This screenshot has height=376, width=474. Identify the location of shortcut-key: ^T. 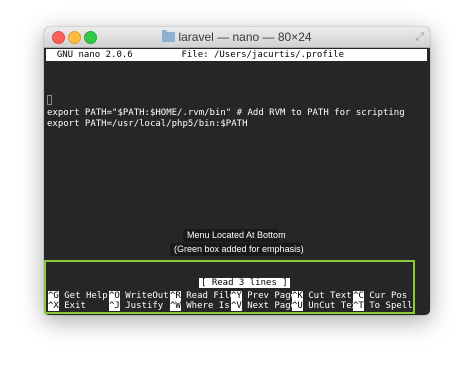
(358, 306).